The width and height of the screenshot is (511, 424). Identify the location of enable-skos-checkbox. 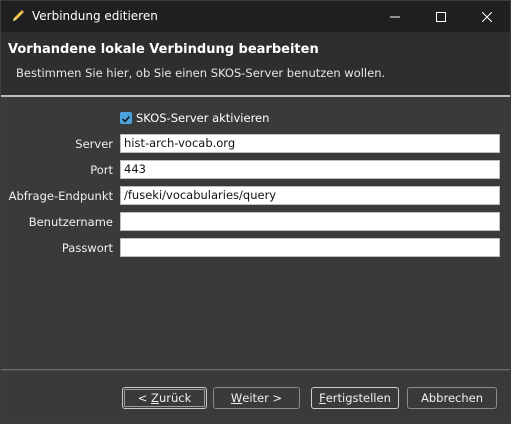
(126, 118).